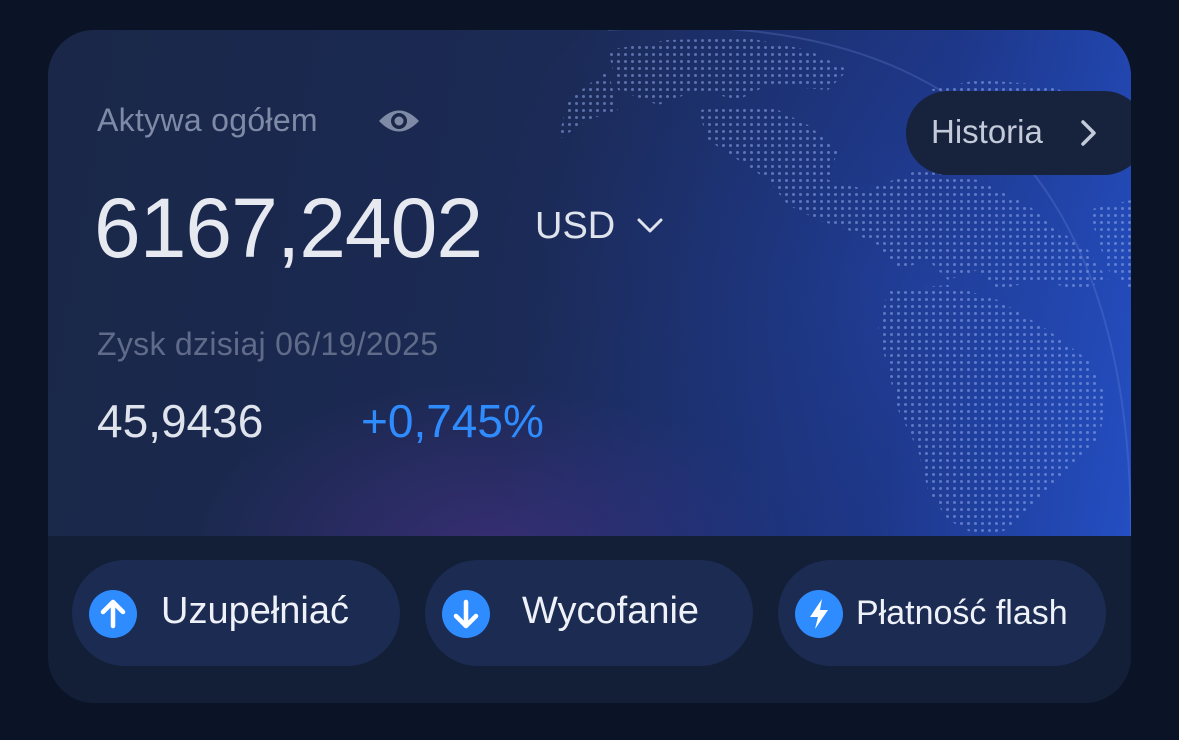 The height and width of the screenshot is (740, 1179). Describe the element at coordinates (962, 613) in the screenshot. I see `flash-payment-button-label: Płatność flash` at that location.